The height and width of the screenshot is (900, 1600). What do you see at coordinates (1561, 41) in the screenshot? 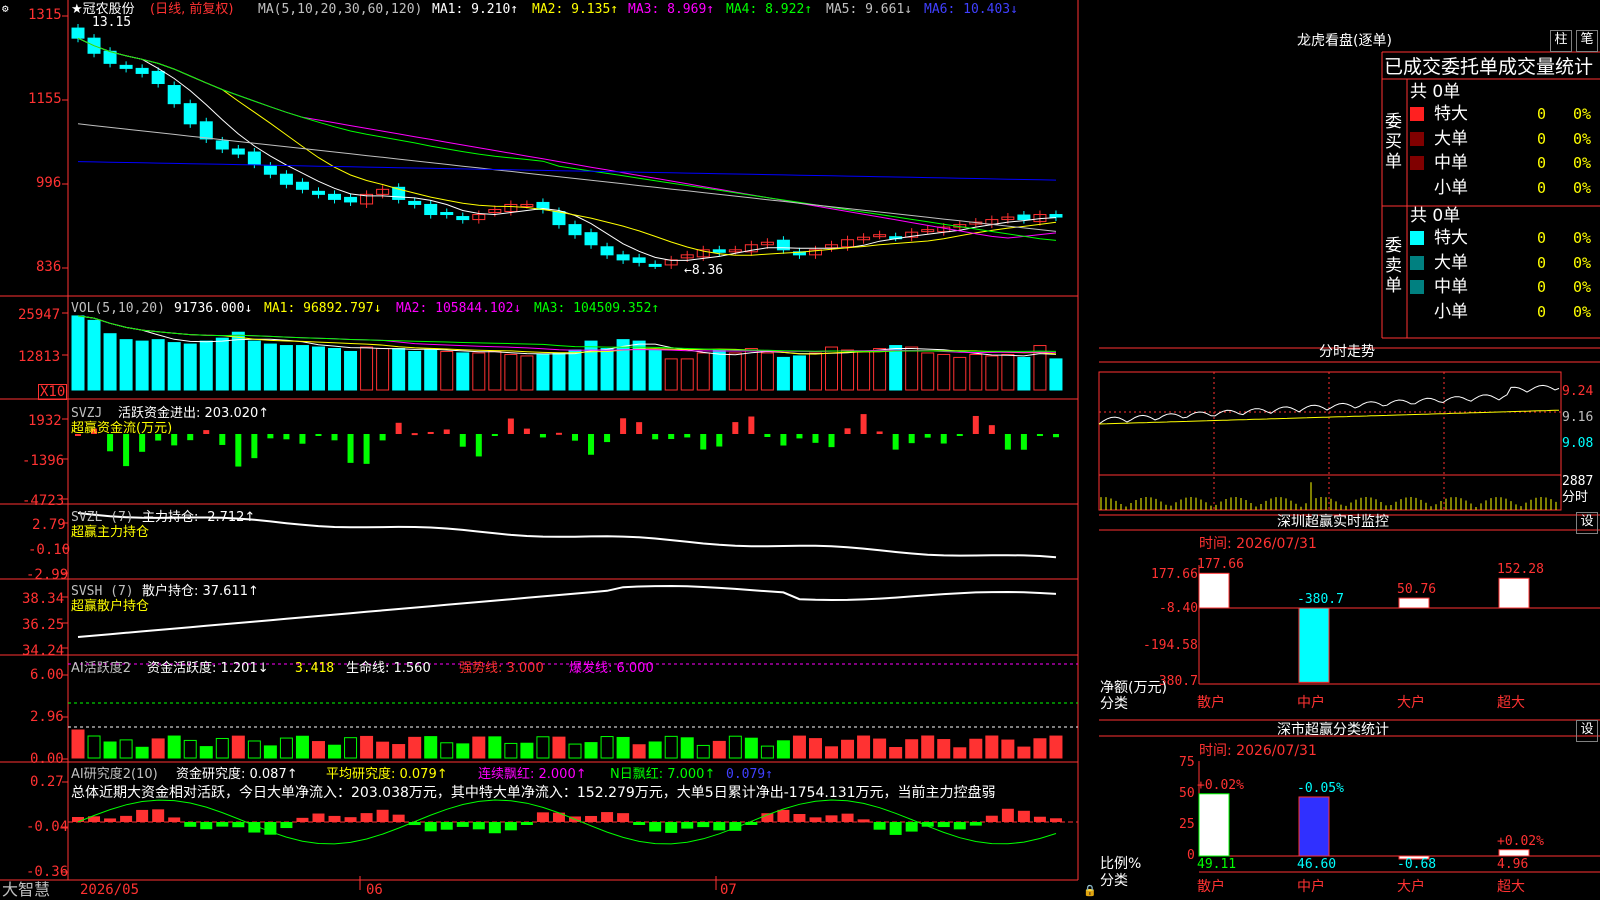
I see `column-view-button: 柱` at bounding box center [1561, 41].